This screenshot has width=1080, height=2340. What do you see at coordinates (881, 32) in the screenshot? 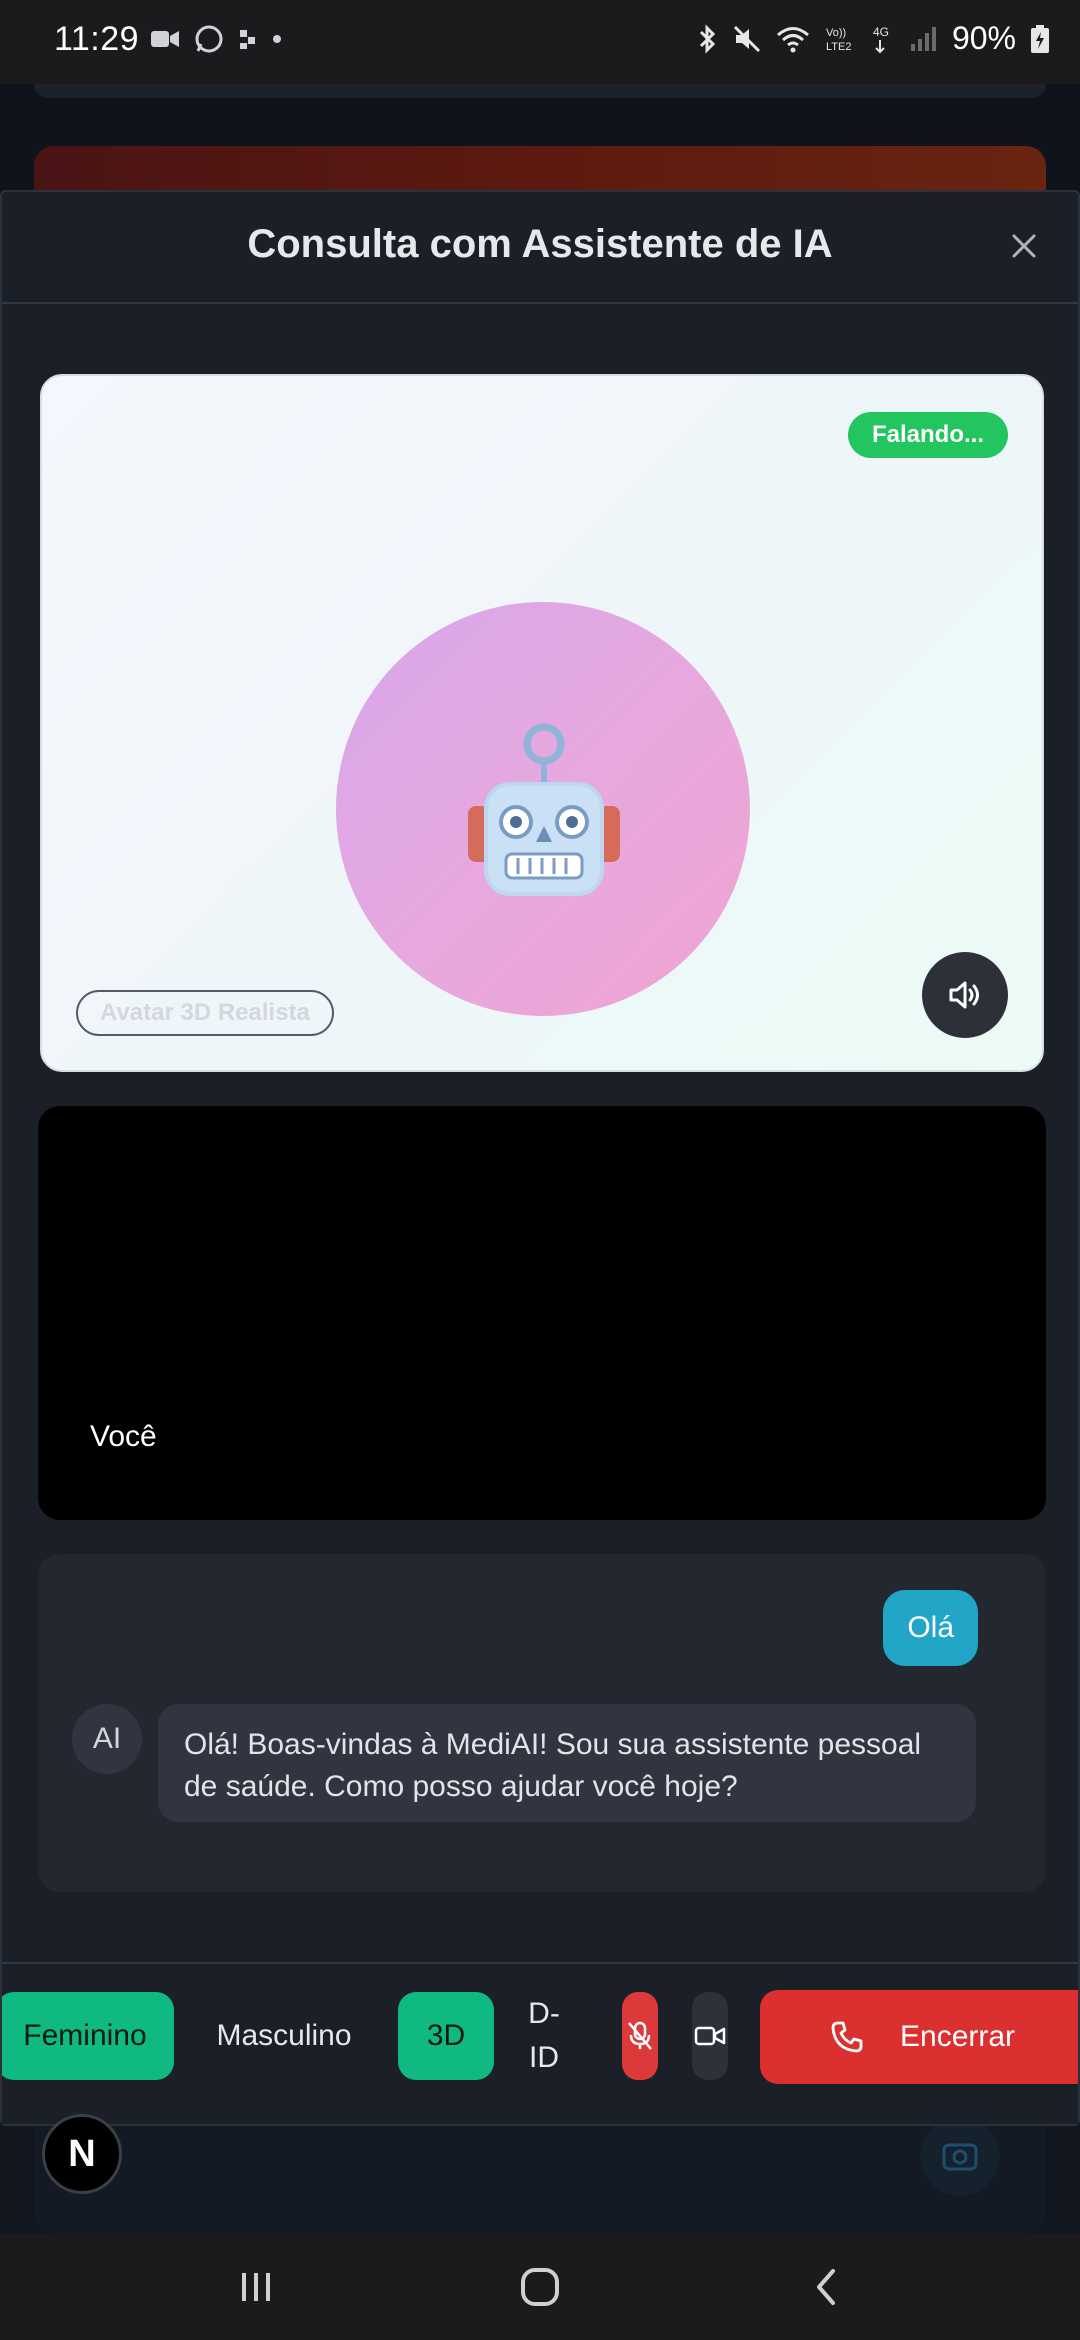
I see `svg-text: 4G` at bounding box center [881, 32].